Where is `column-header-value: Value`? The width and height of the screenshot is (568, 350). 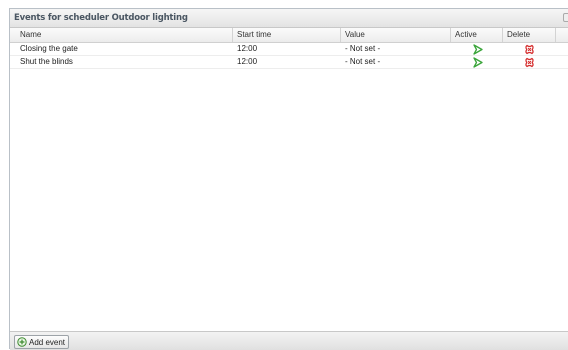 column-header-value: Value is located at coordinates (396, 35).